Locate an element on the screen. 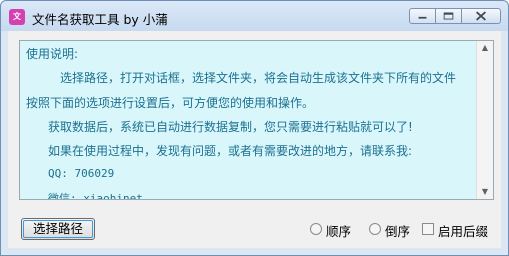  maximize-icon is located at coordinates (448, 16).